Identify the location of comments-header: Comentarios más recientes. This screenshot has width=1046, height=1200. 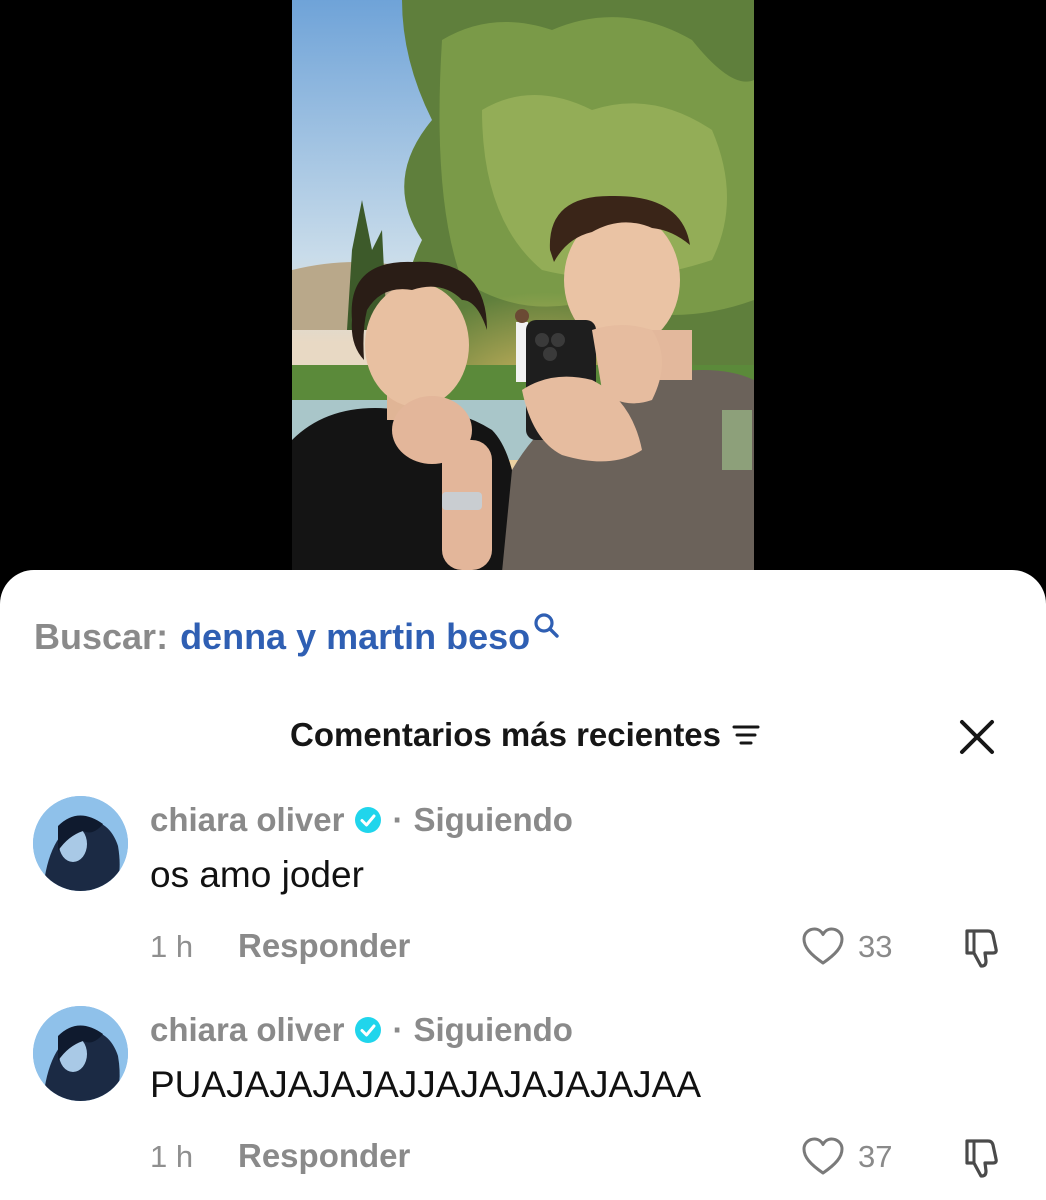
(523, 735).